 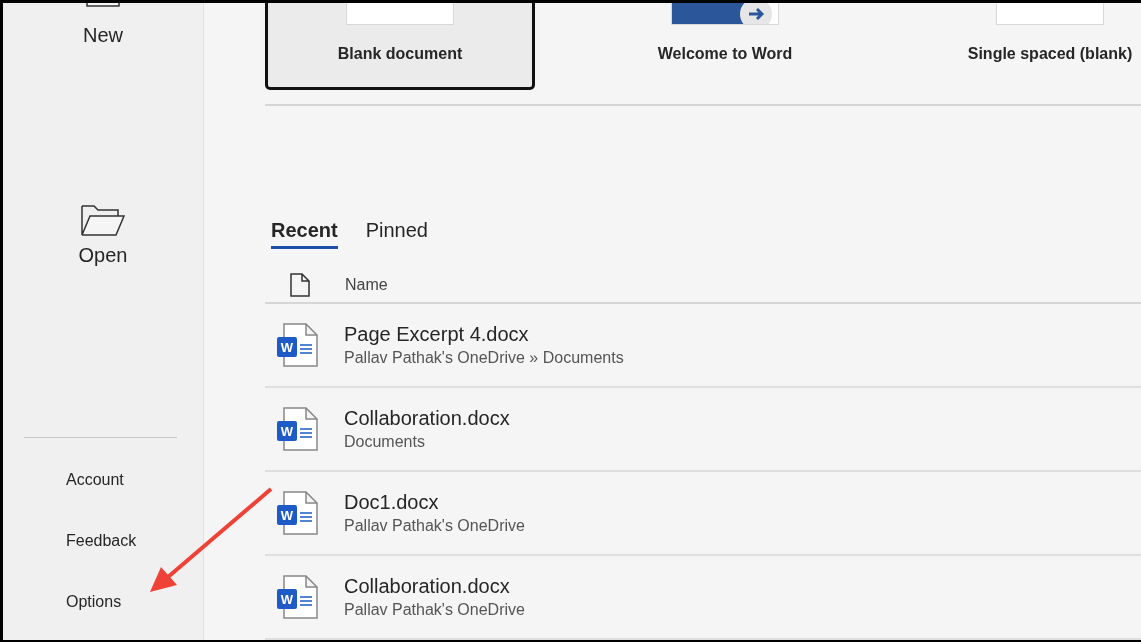 What do you see at coordinates (396, 234) in the screenshot?
I see `tab: Pinned` at bounding box center [396, 234].